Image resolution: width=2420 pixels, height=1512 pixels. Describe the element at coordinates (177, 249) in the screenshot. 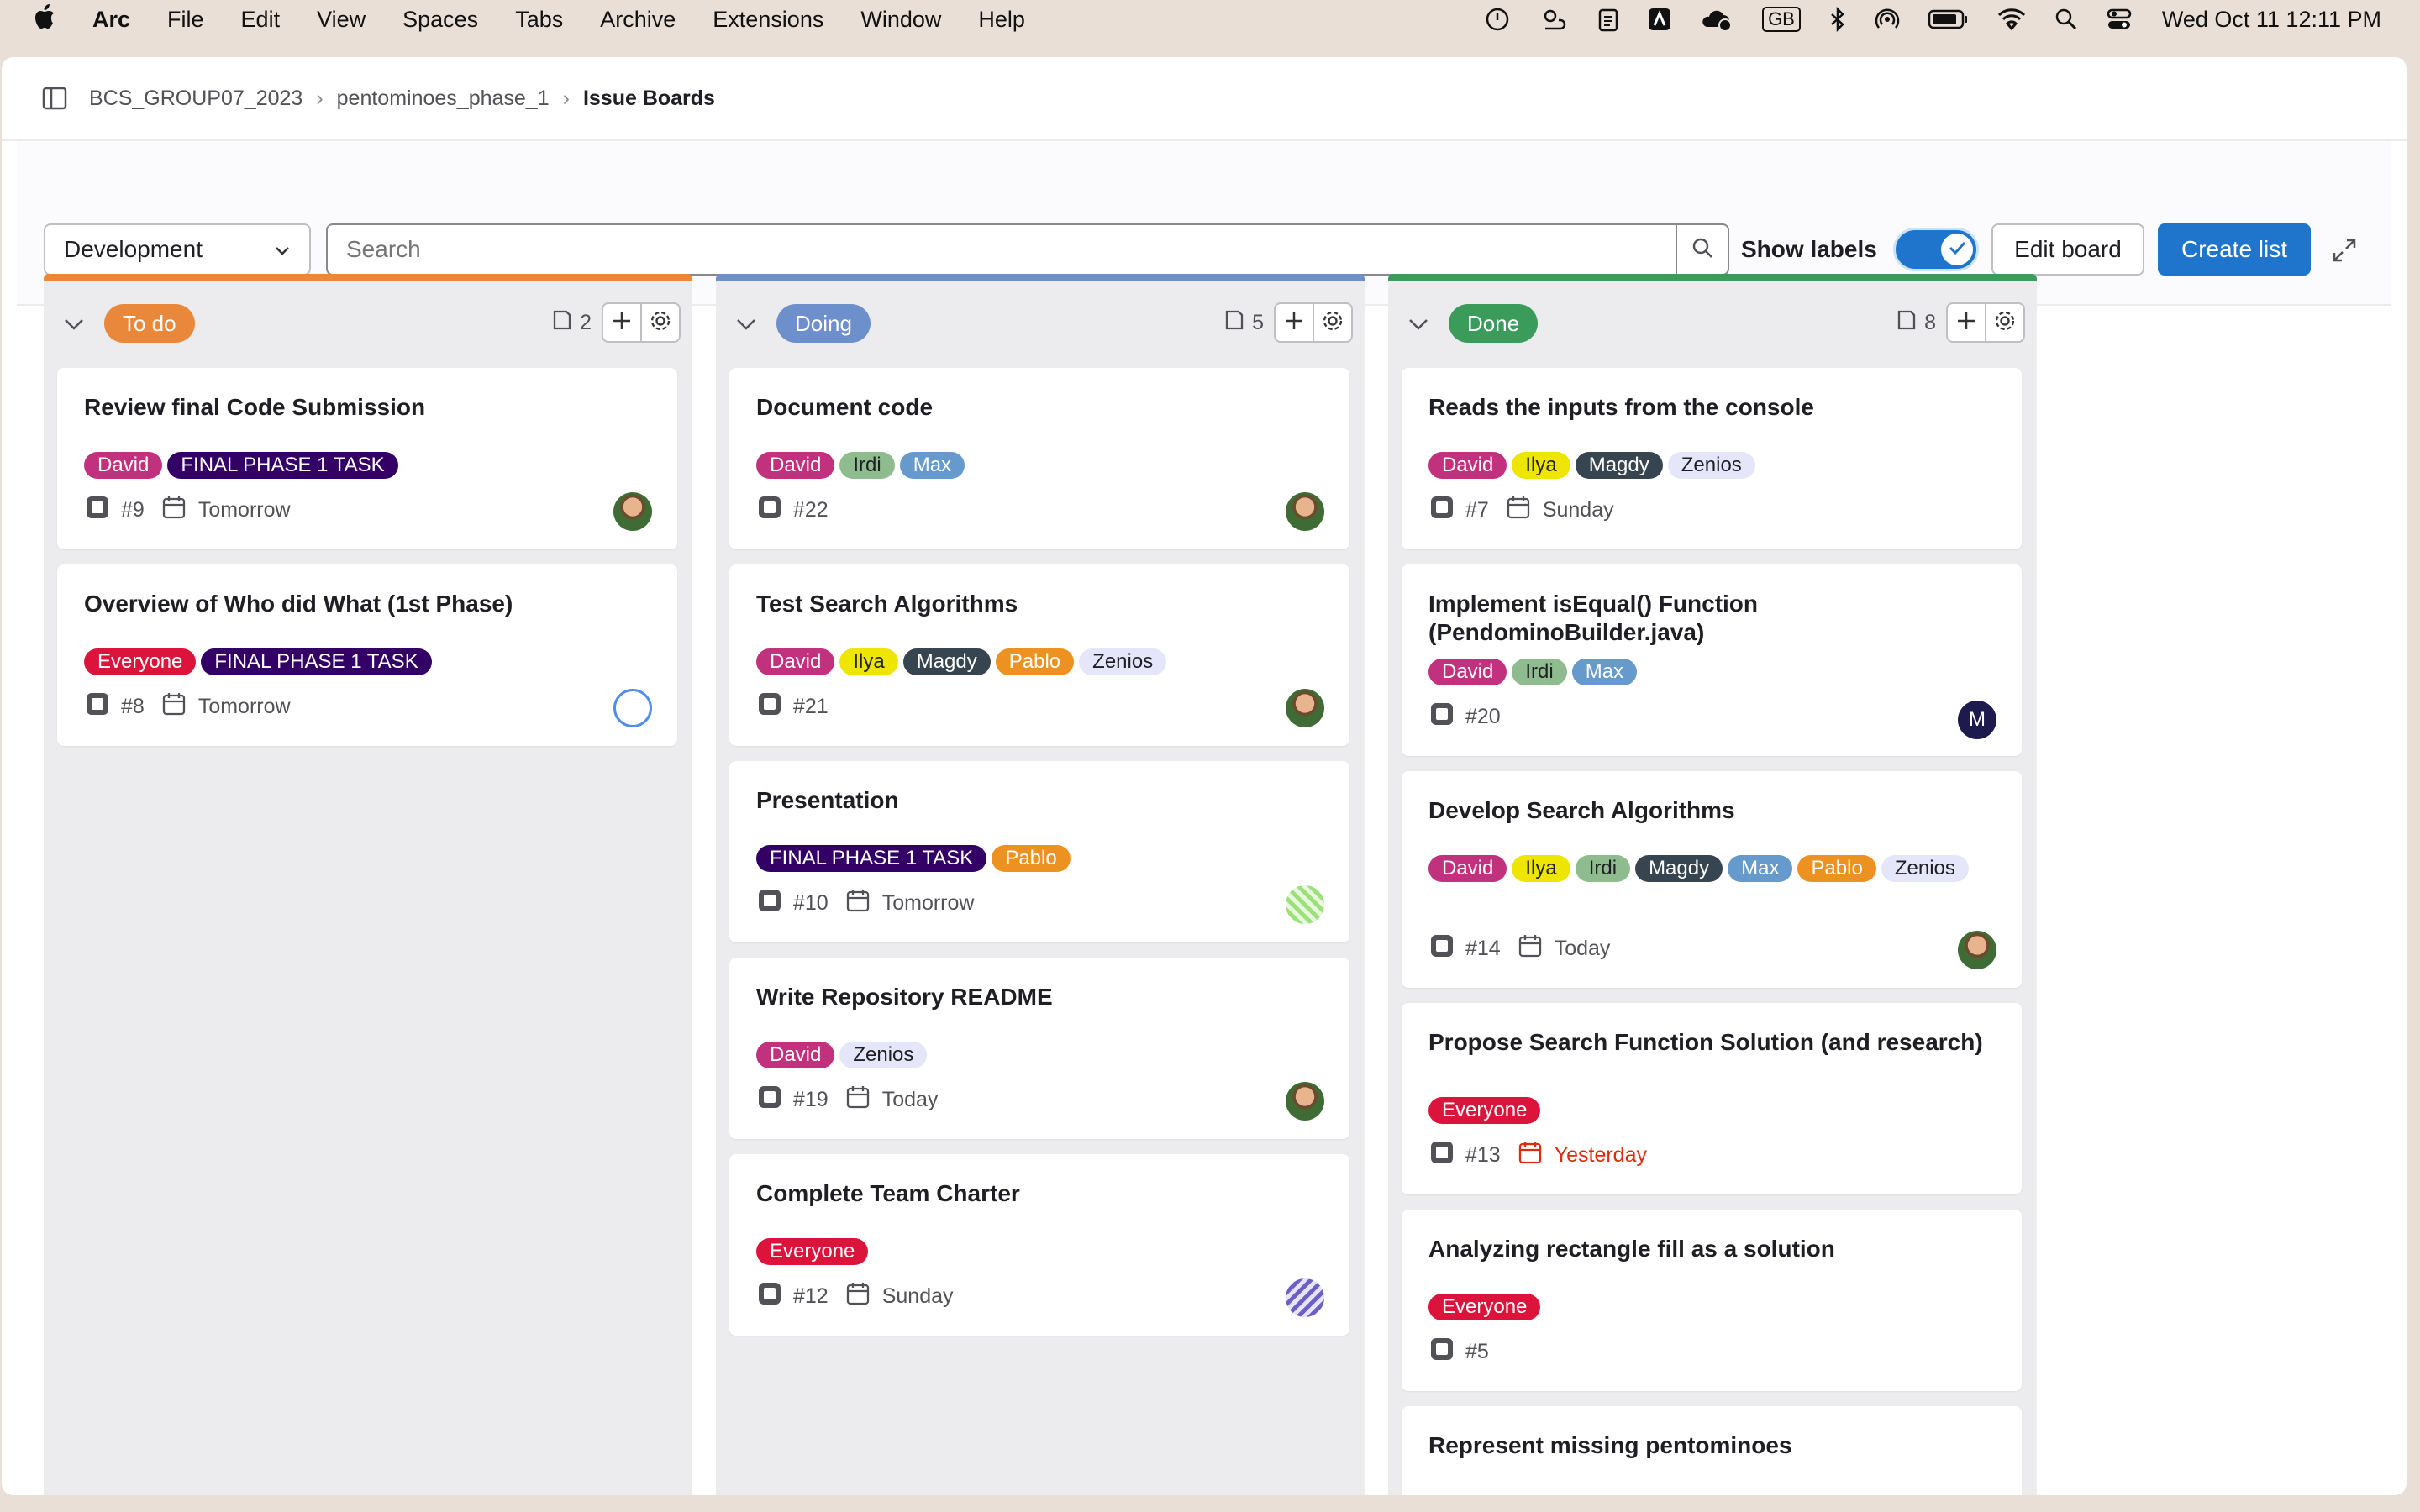

I see `board-selector: Development` at that location.